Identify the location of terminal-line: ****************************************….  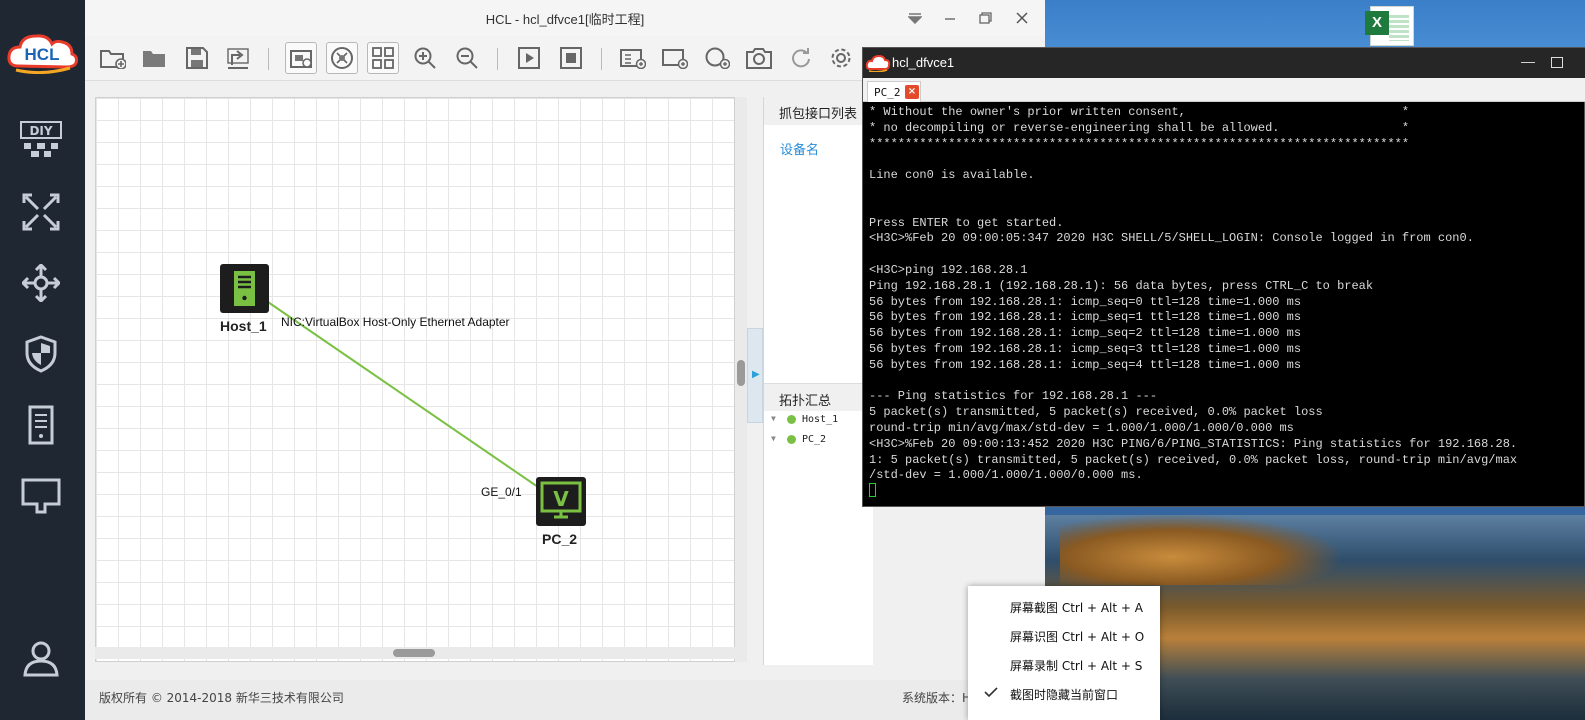
(1139, 143).